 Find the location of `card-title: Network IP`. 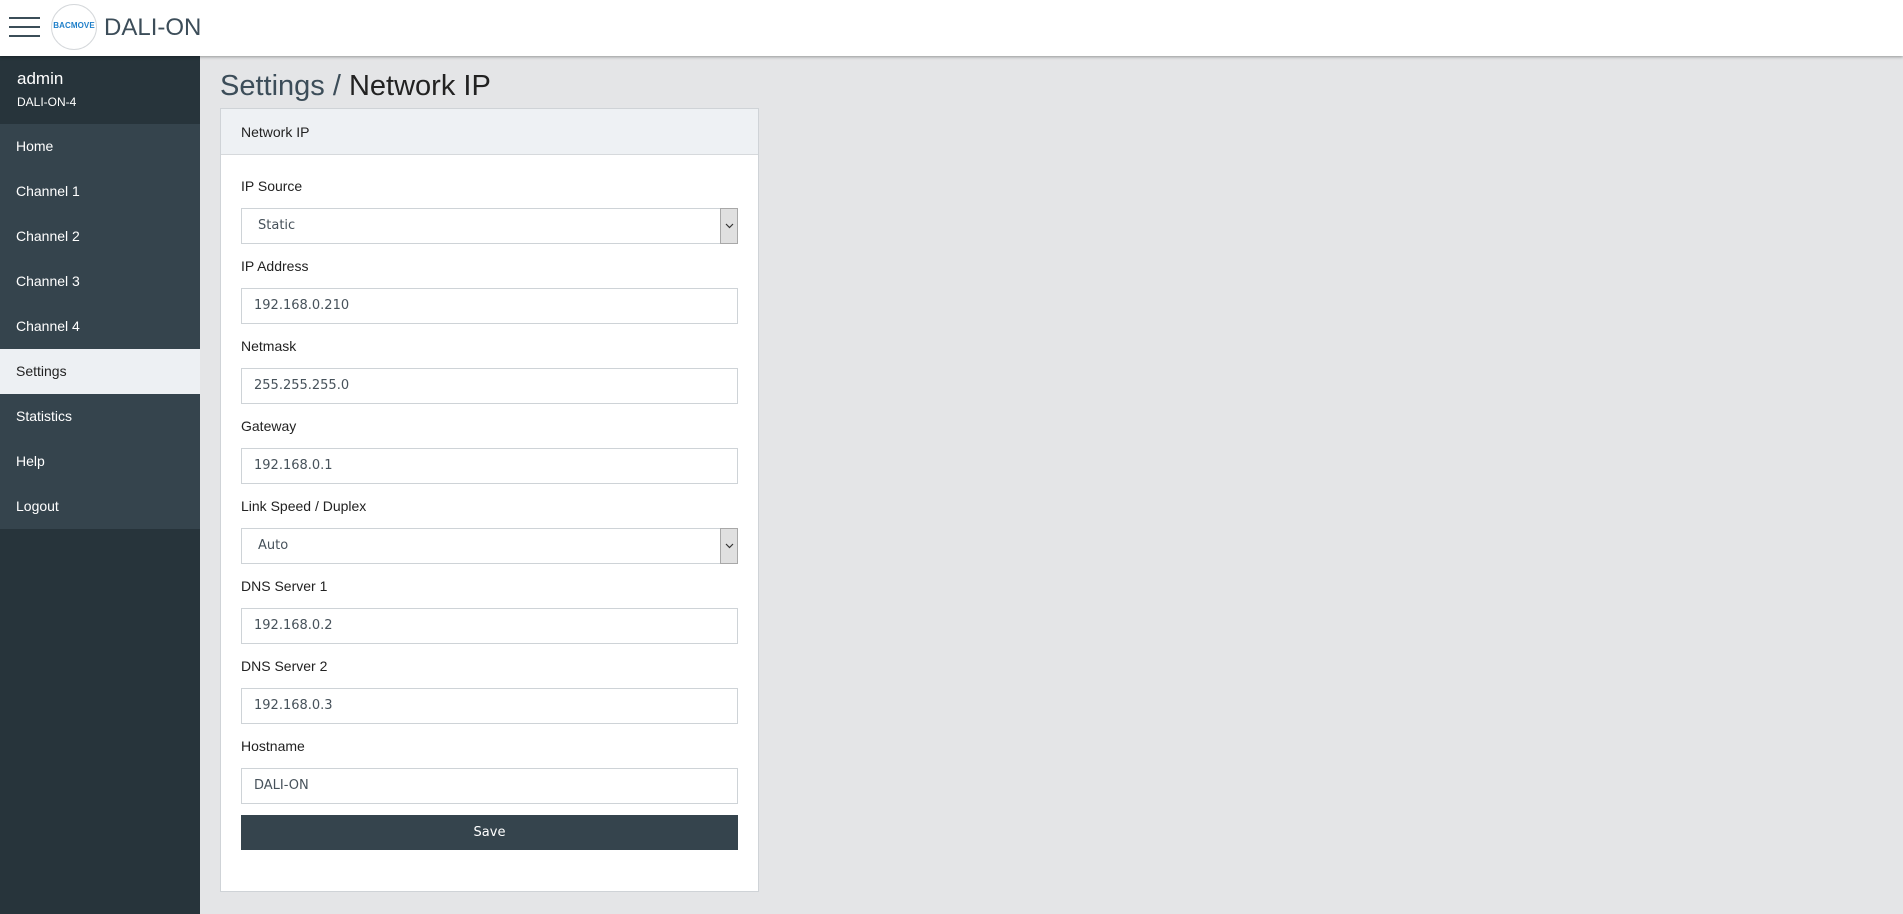

card-title: Network IP is located at coordinates (489, 132).